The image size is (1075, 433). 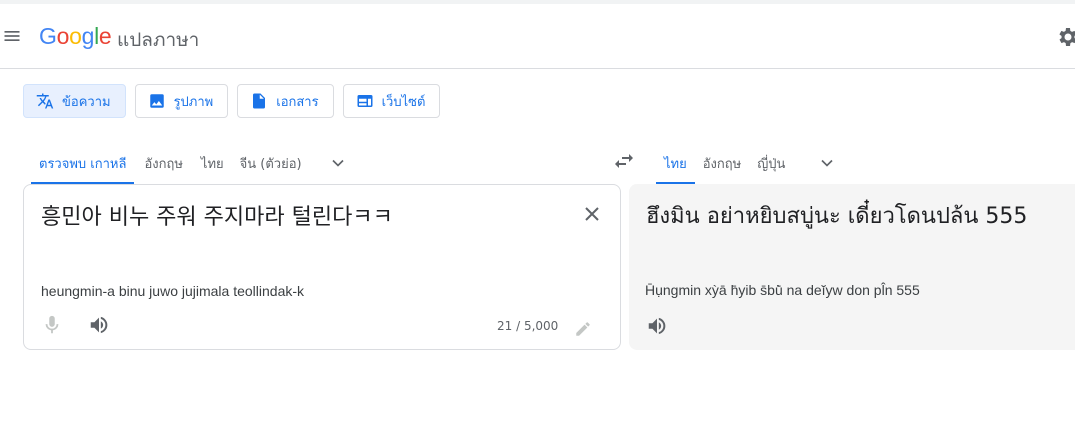 I want to click on microphone-icon, so click(x=52, y=325).